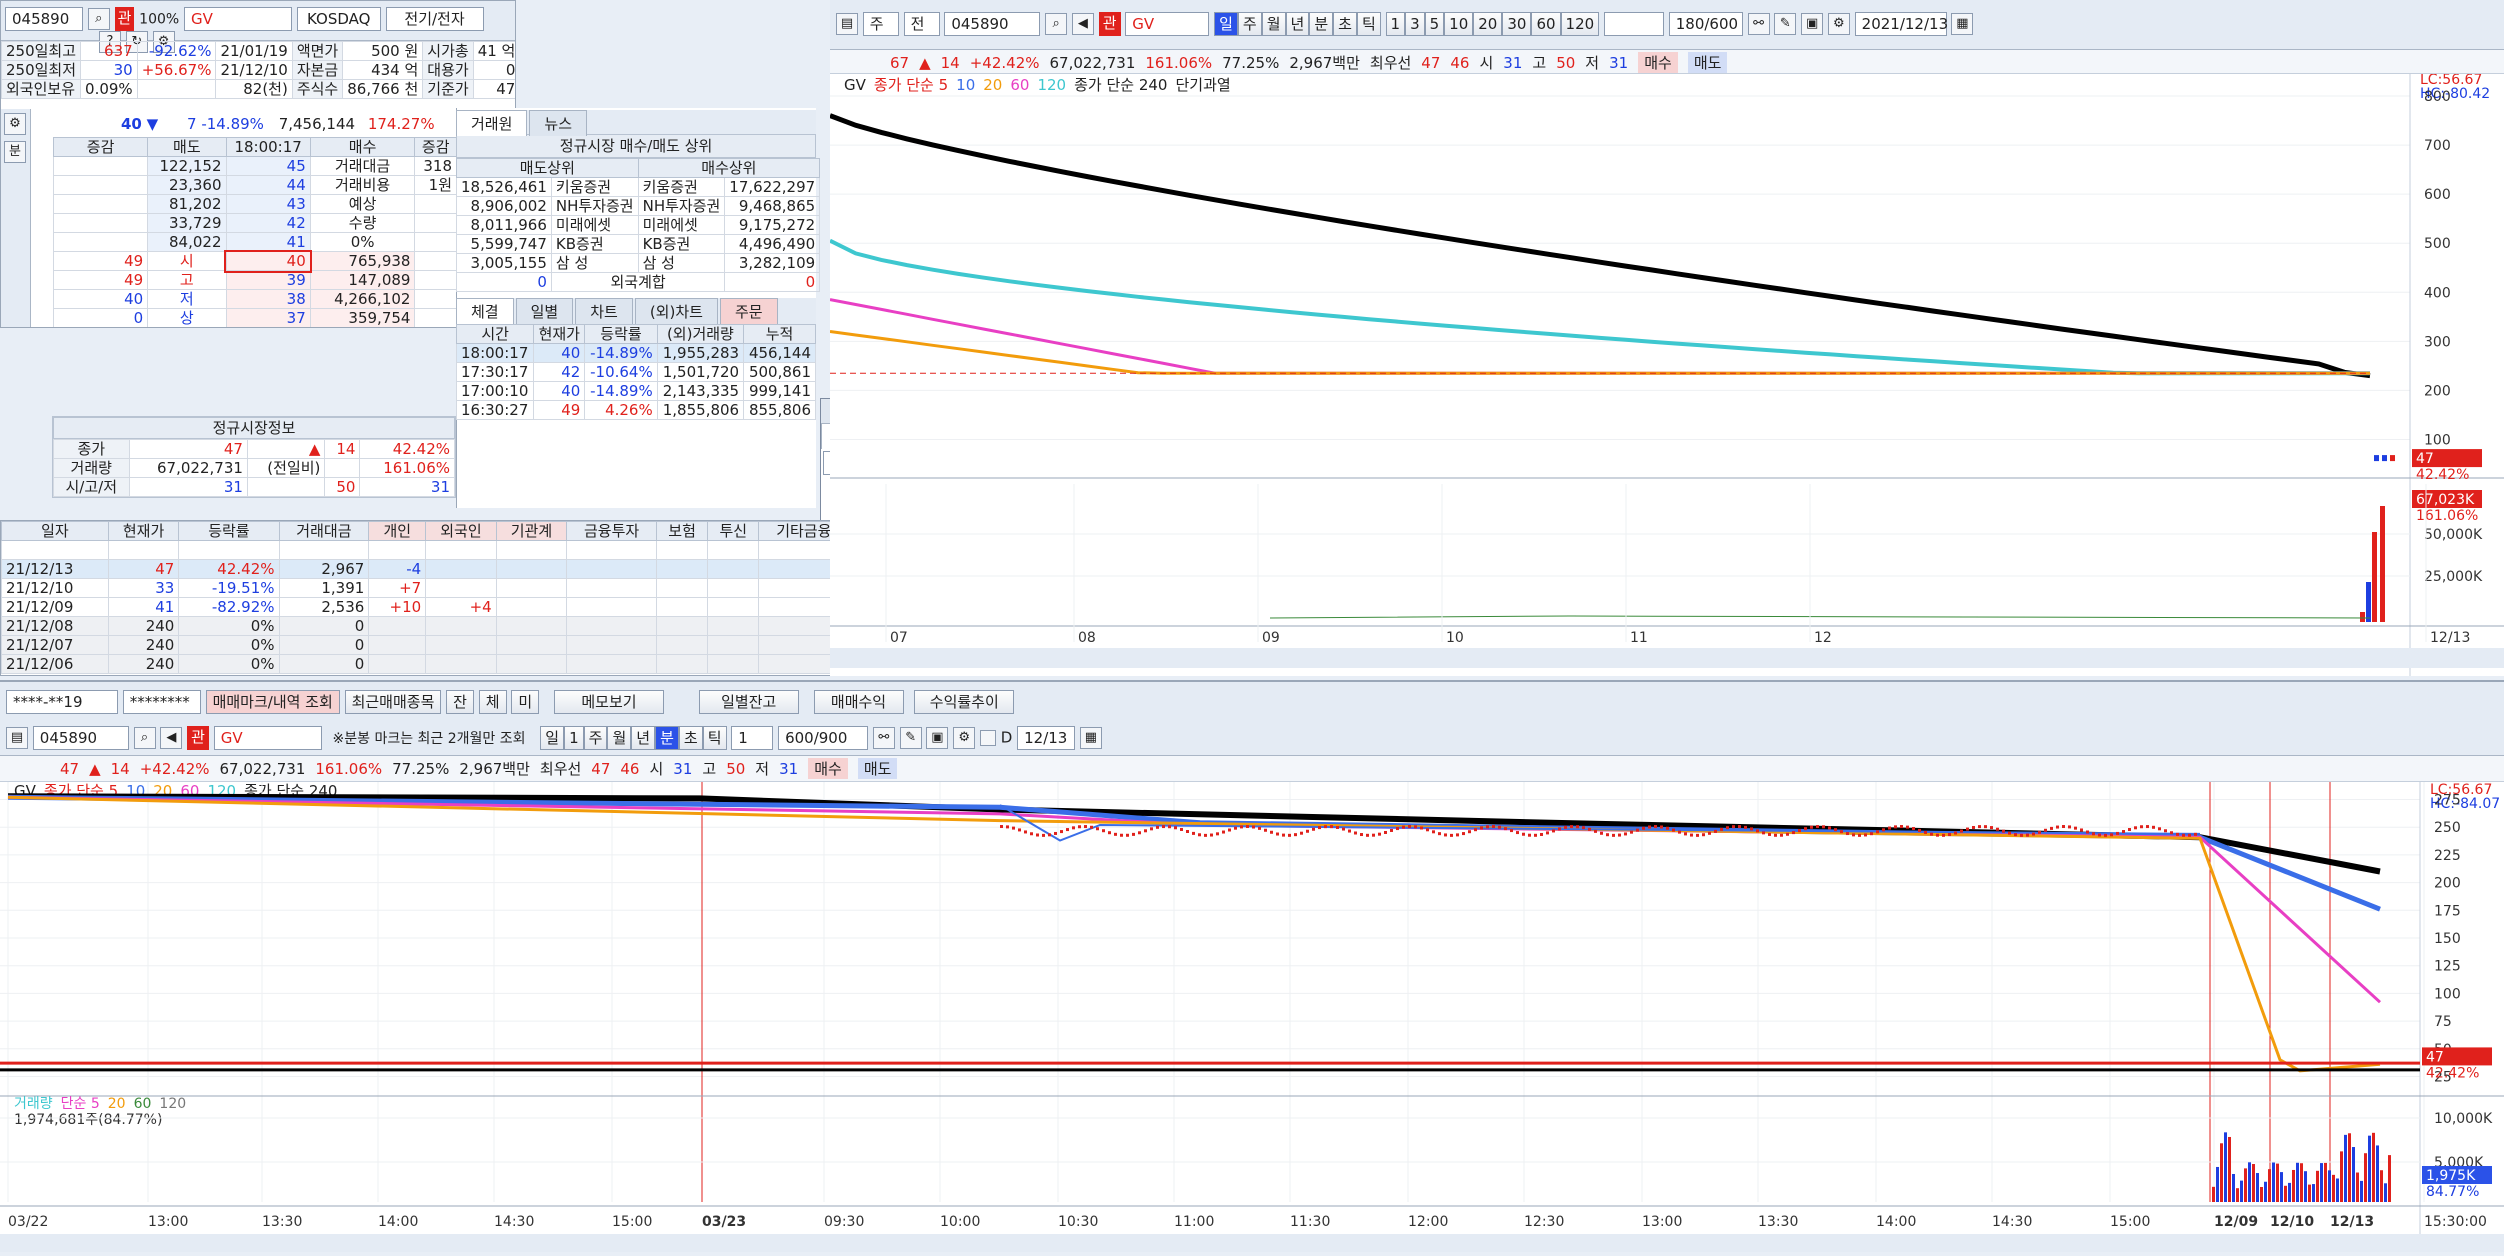 This screenshot has height=1256, width=2504. Describe the element at coordinates (143, 1104) in the screenshot. I see `vol-legend-item: 60` at that location.